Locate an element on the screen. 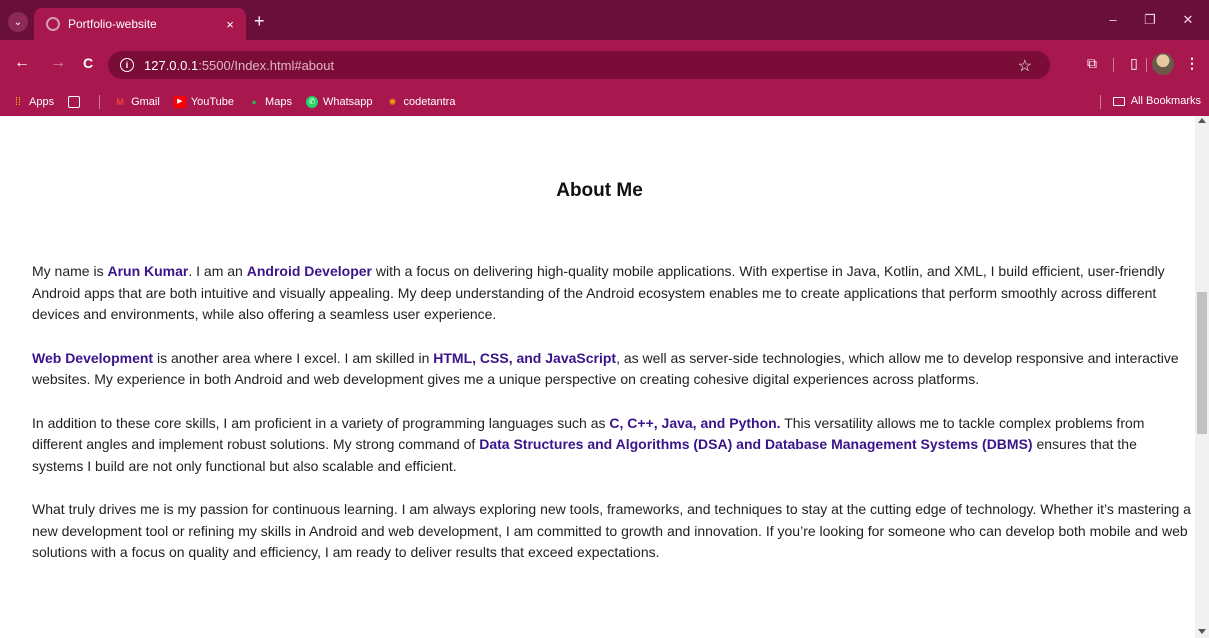 This screenshot has height=638, width=1209. all-bookmarks-button: All Bookmarks is located at coordinates (1156, 101).